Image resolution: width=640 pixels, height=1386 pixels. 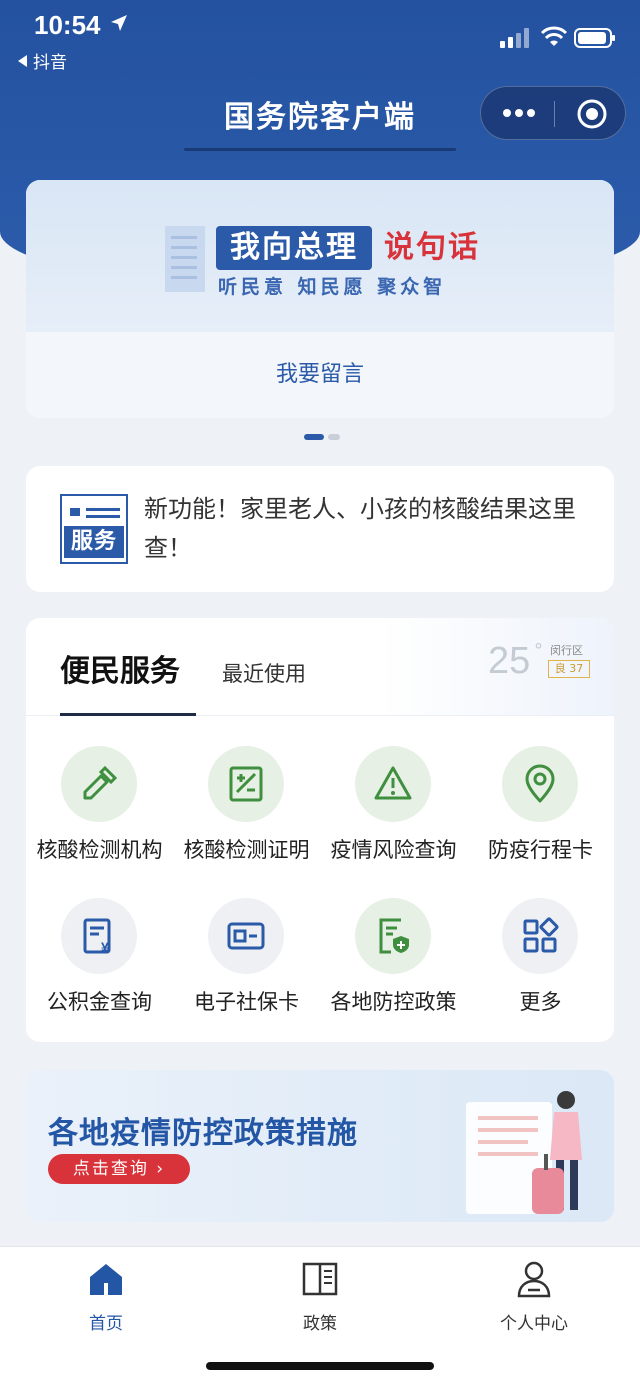 I want to click on warning-icon, so click(x=393, y=783).